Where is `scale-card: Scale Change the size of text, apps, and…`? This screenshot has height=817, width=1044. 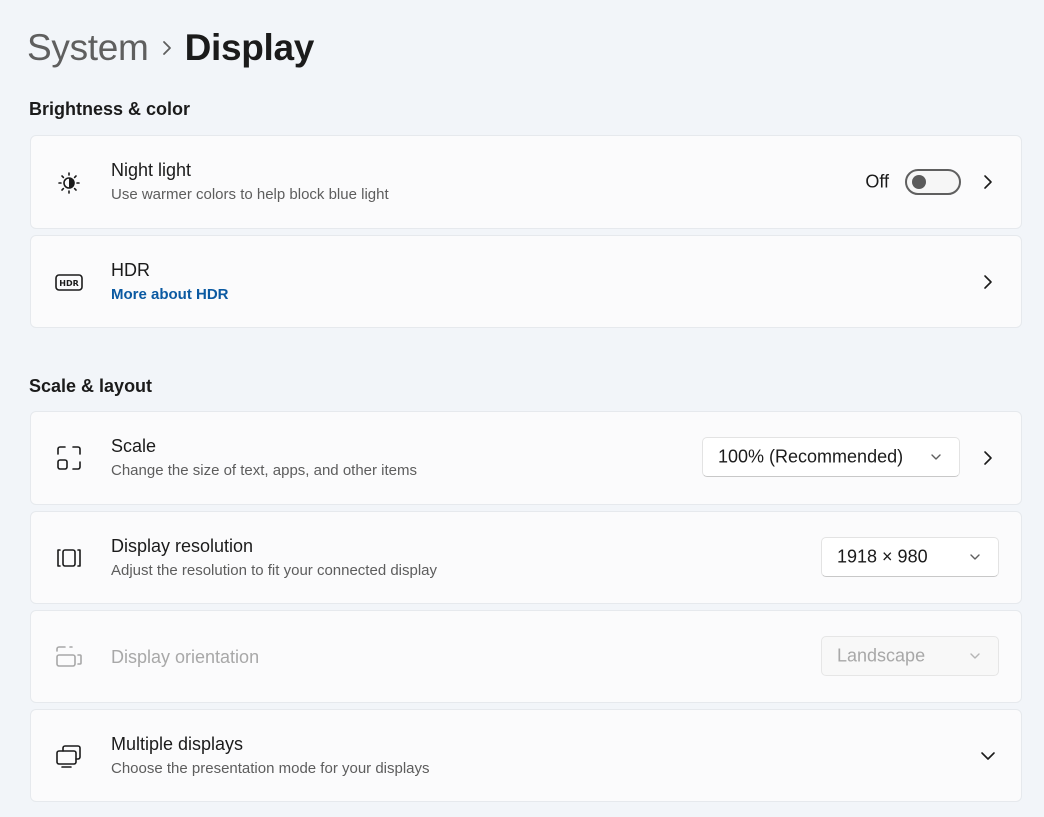 scale-card: Scale Change the size of text, apps, and… is located at coordinates (526, 458).